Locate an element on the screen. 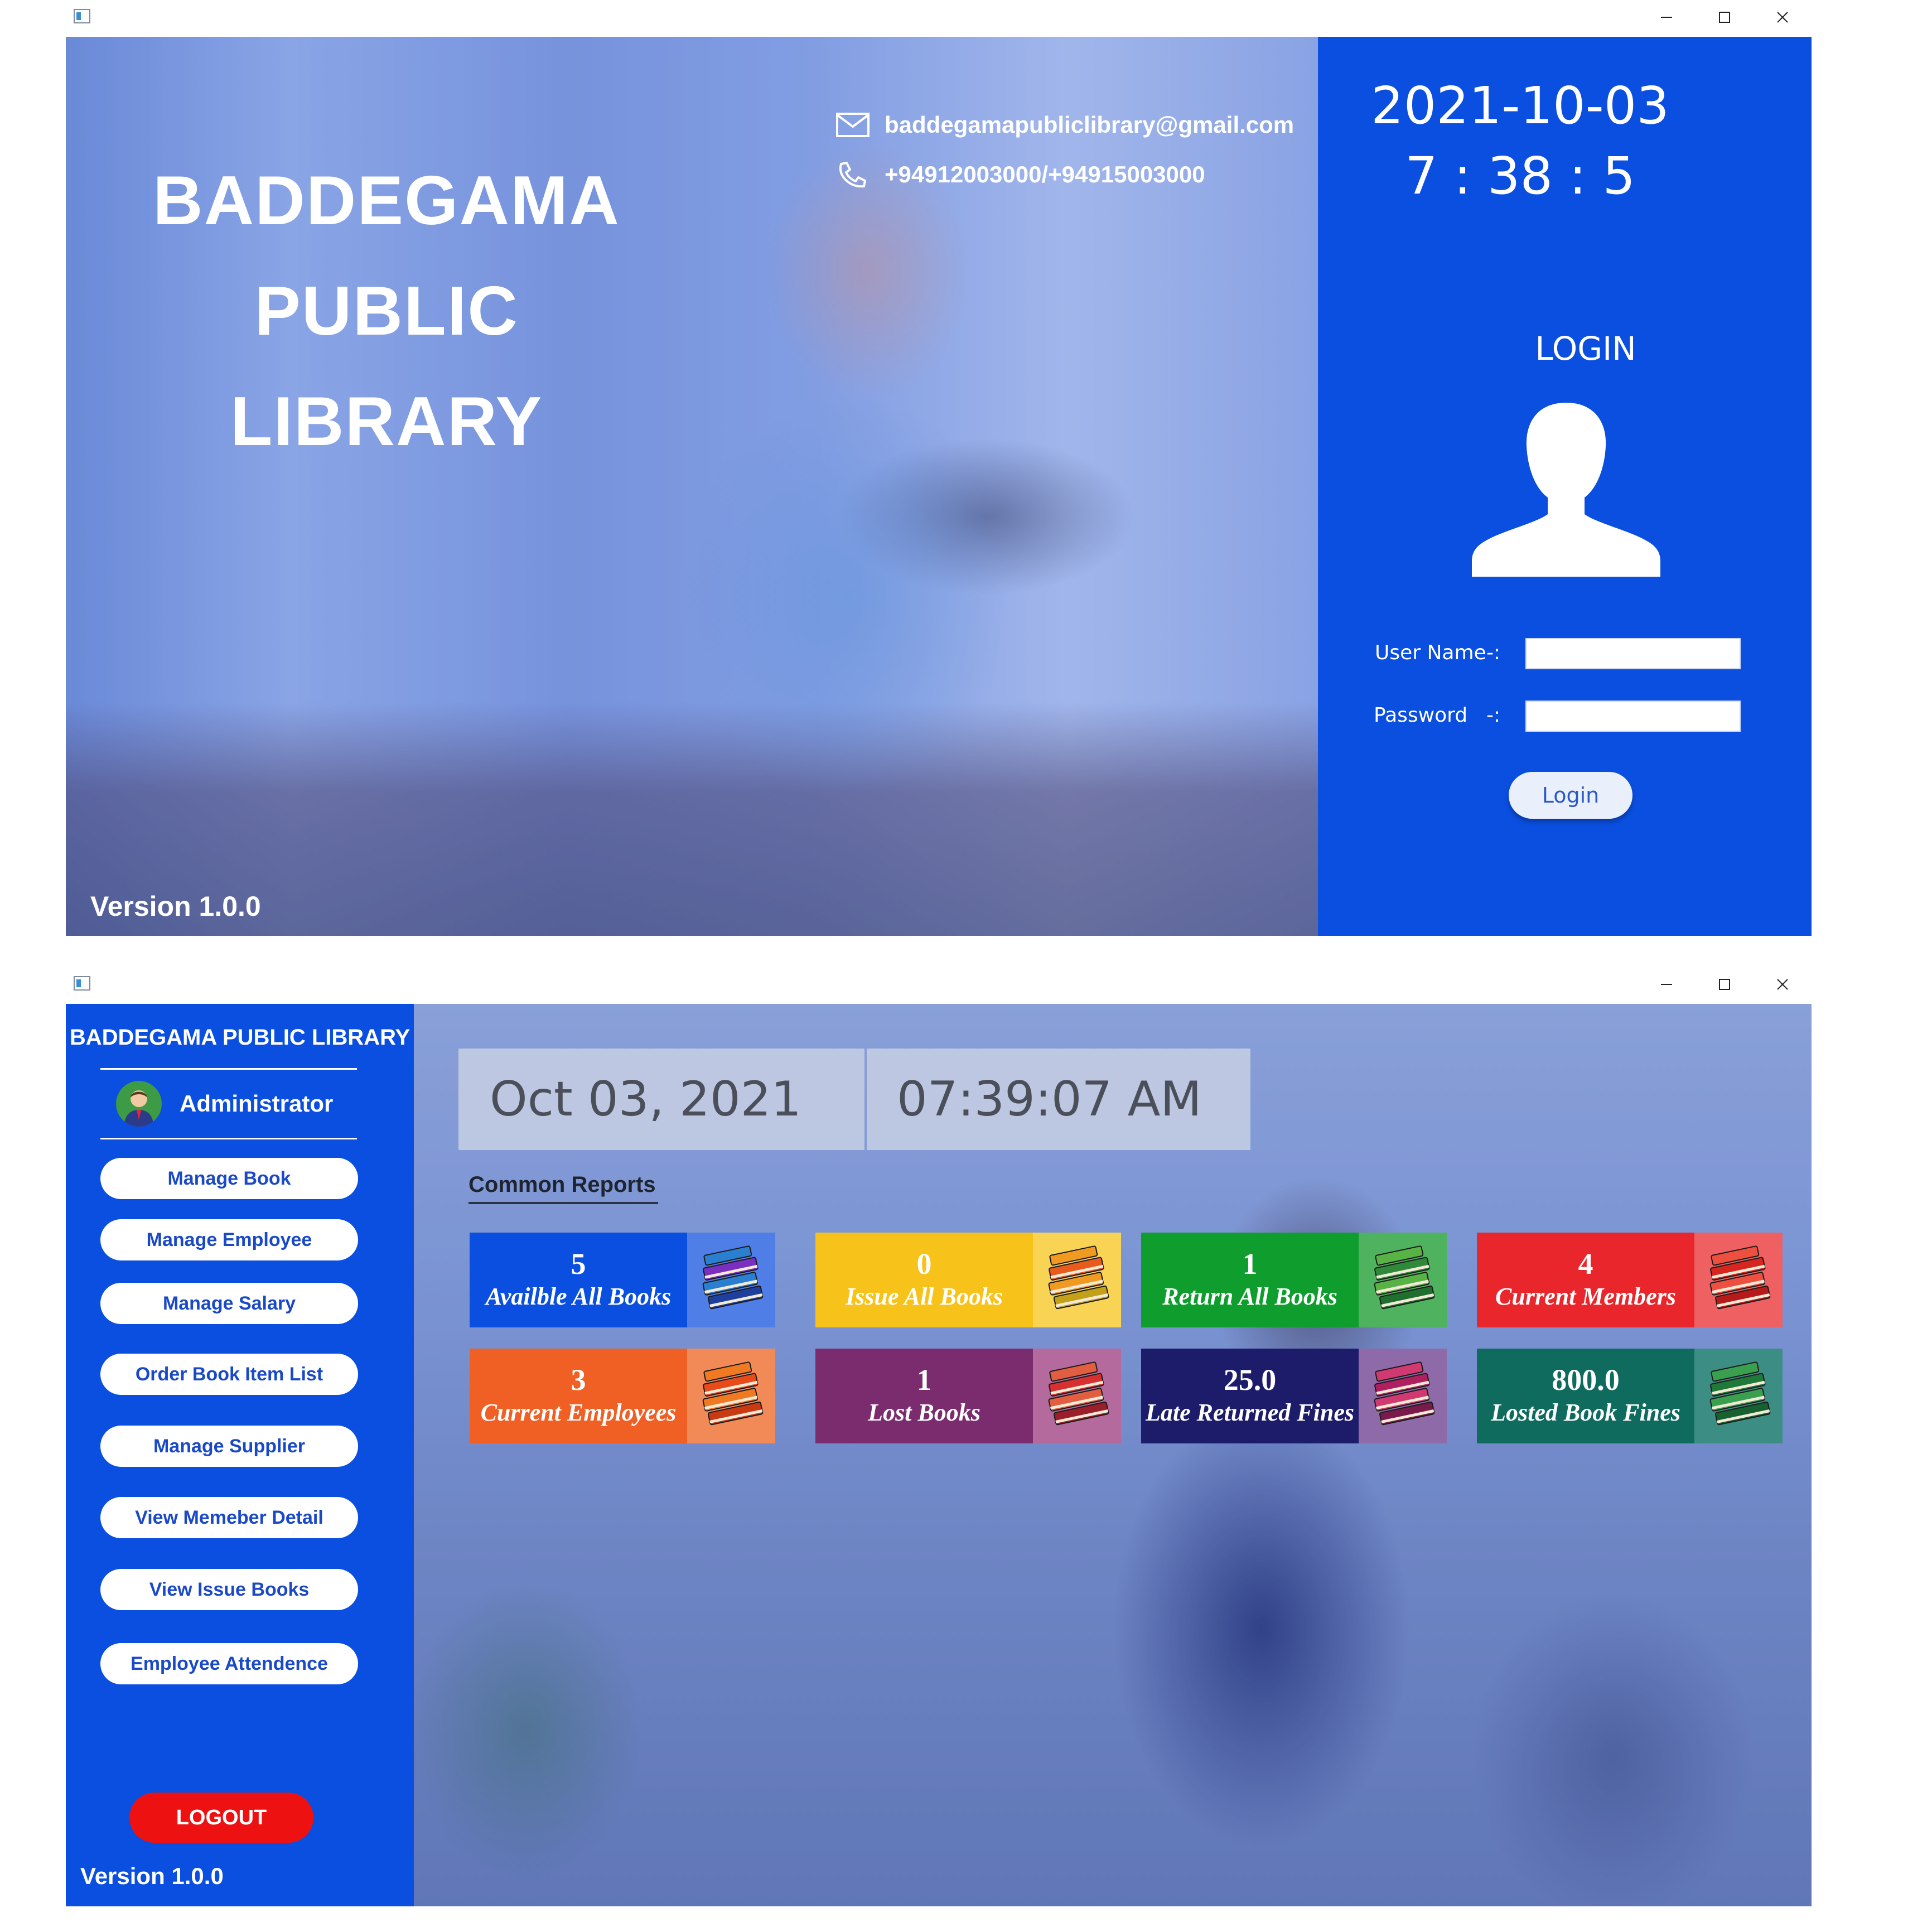 The image size is (1932, 1932). manage-supplier-button: Manage Supplier is located at coordinates (229, 1446).